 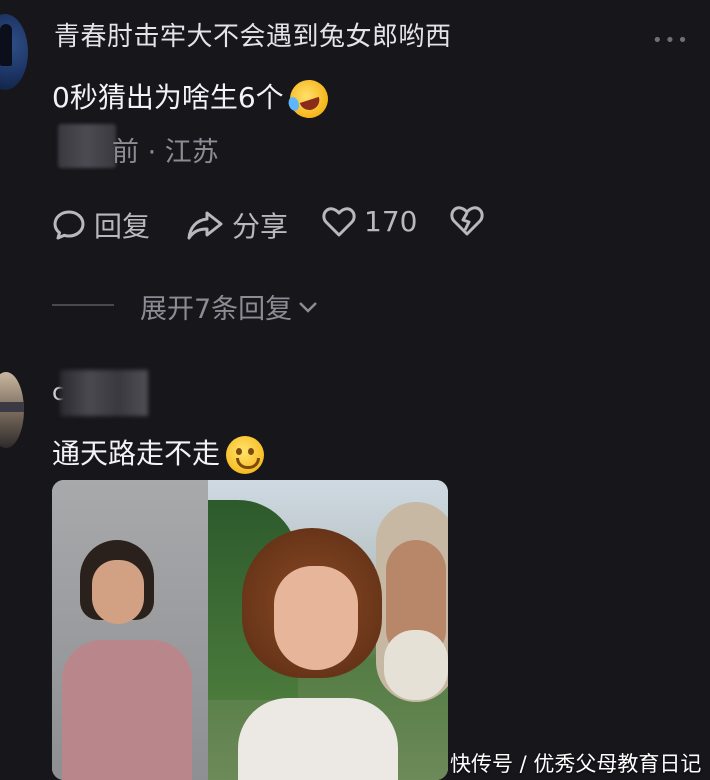 What do you see at coordinates (671, 40) in the screenshot?
I see `more-dots-icon: •••` at bounding box center [671, 40].